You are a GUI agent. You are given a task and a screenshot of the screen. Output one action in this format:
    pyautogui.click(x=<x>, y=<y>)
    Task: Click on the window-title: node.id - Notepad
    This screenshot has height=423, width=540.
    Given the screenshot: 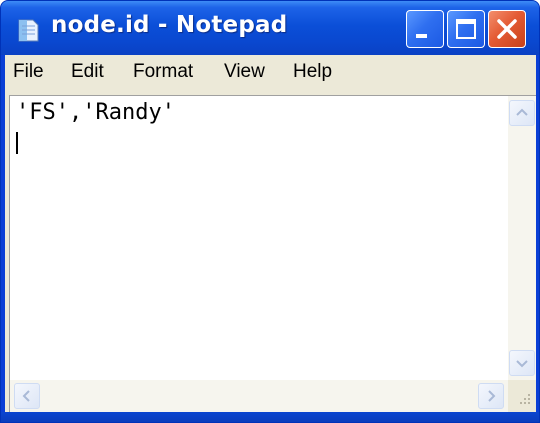 What is the action you would take?
    pyautogui.click(x=169, y=25)
    